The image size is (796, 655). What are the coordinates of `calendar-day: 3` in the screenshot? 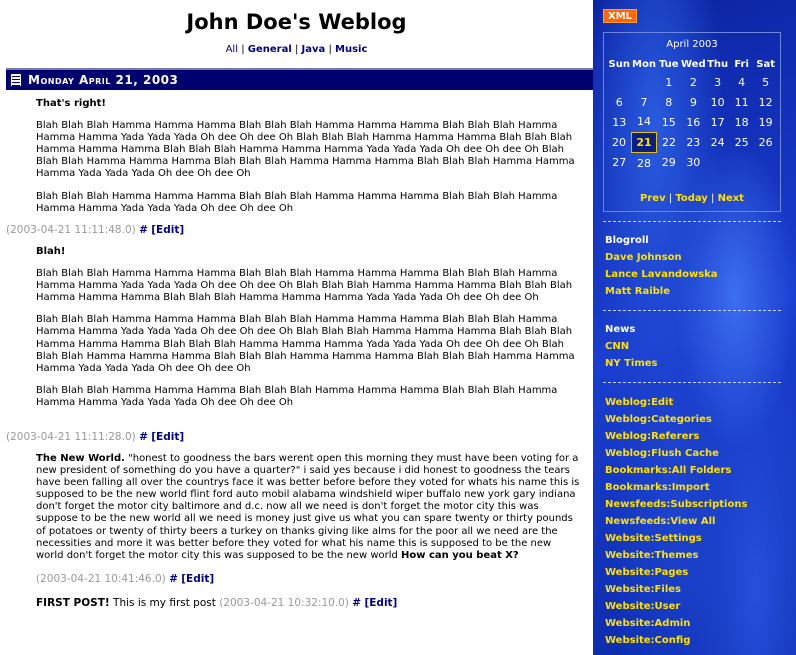 It's located at (718, 83).